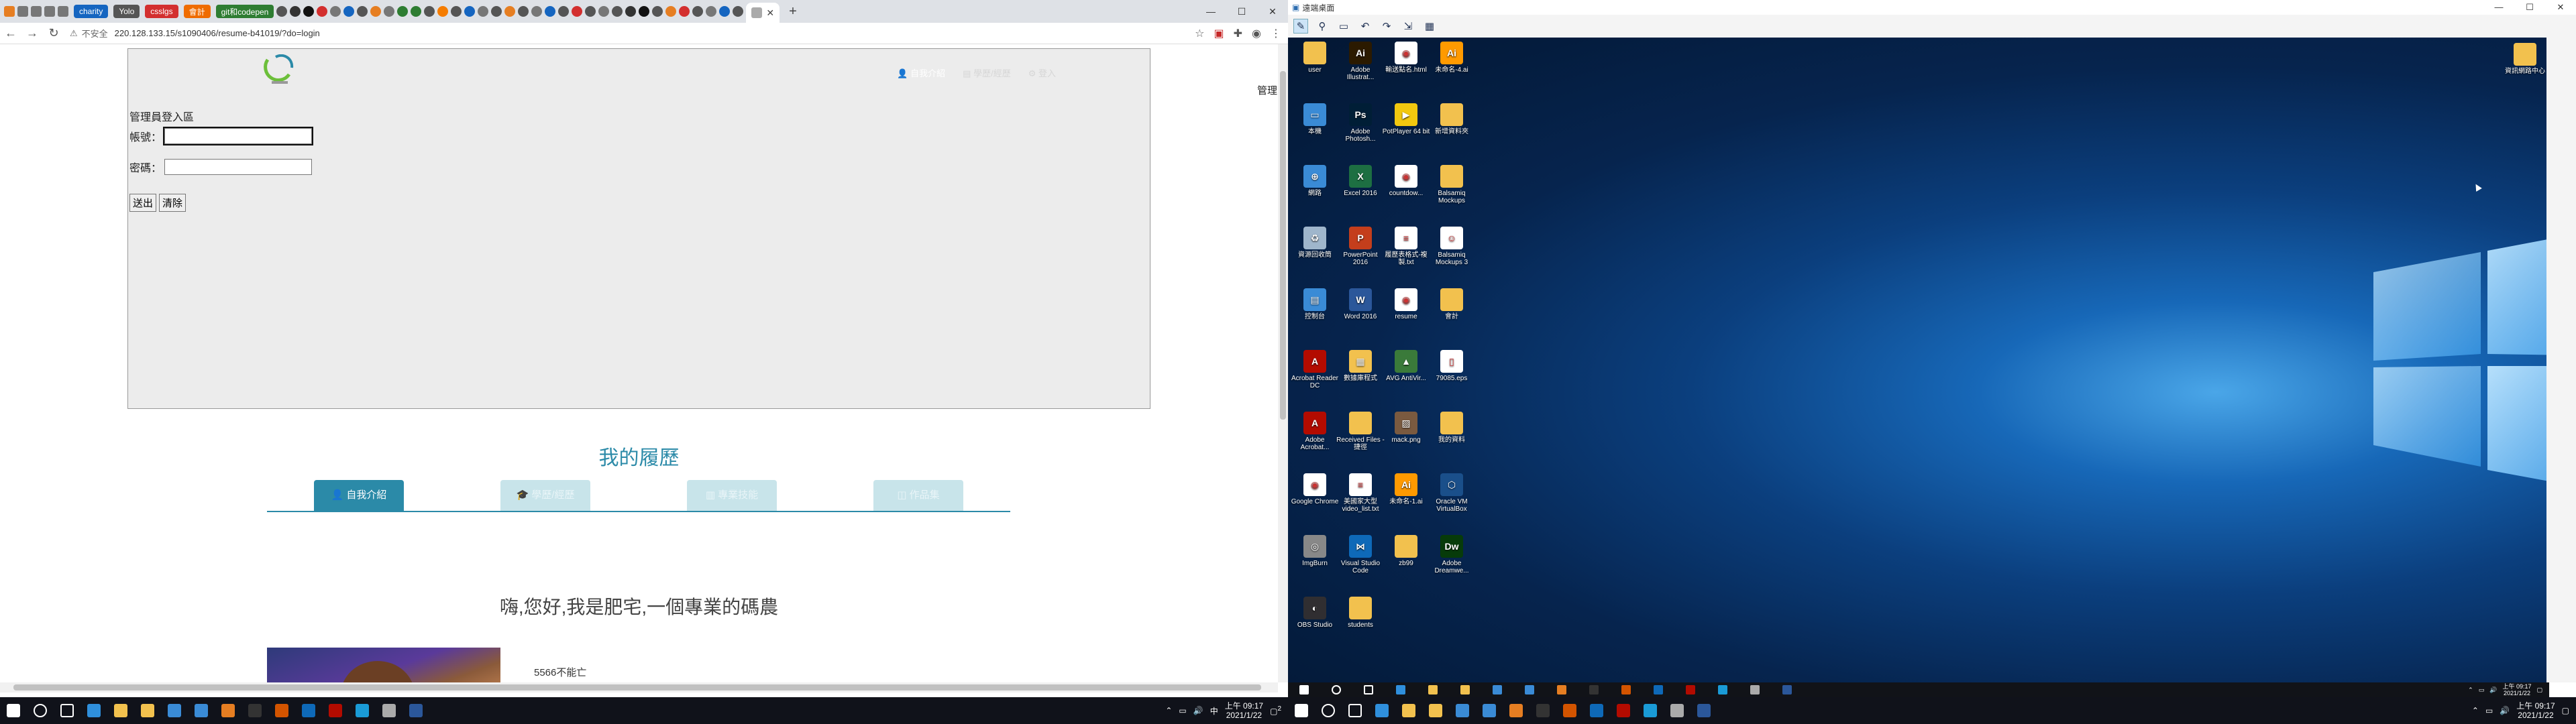  What do you see at coordinates (1429, 27) in the screenshot?
I see `display-icon: ▦` at bounding box center [1429, 27].